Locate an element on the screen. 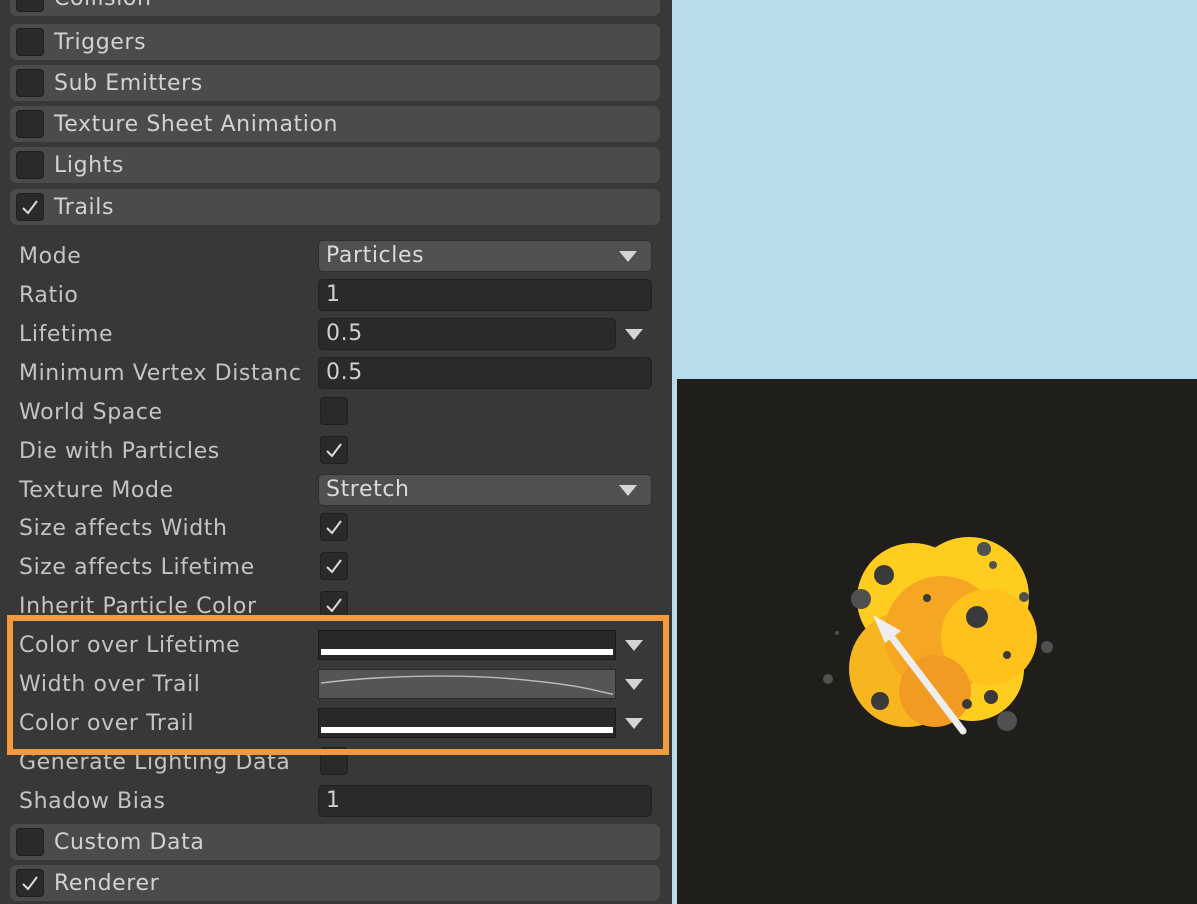 The width and height of the screenshot is (1197, 904). prop-lifetime: Lifetime 0.5 is located at coordinates (336, 334).